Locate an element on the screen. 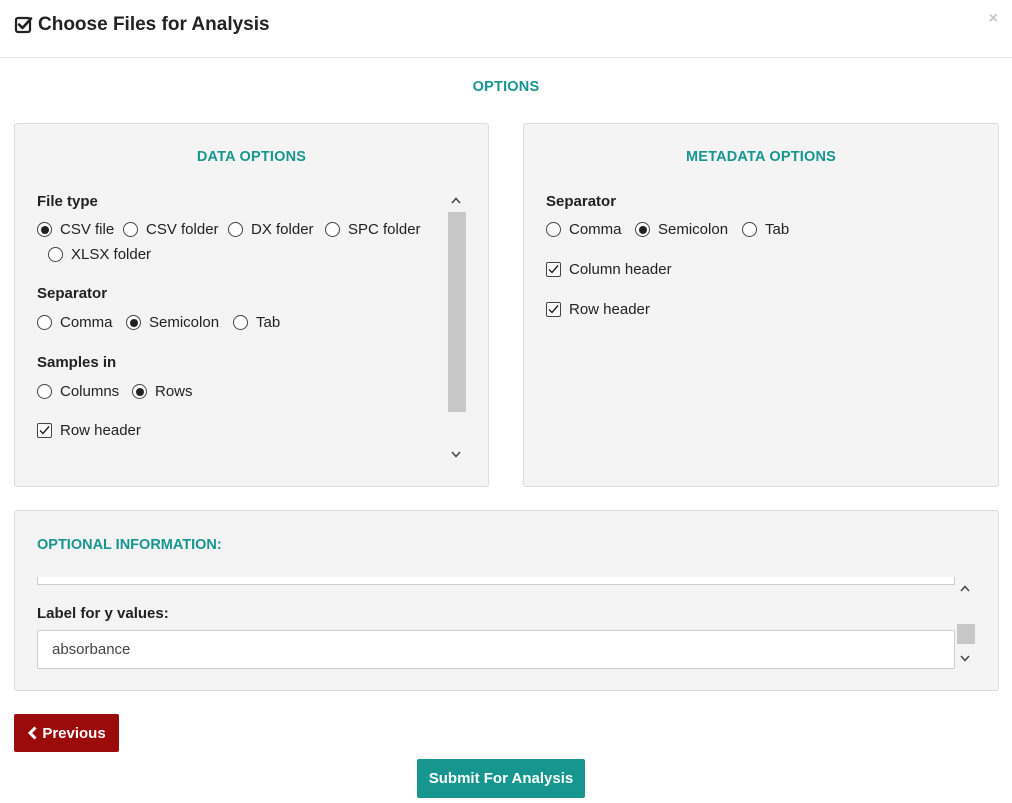 Image resolution: width=1012 pixels, height=803 pixels. check-square-icon is located at coordinates (23, 25).